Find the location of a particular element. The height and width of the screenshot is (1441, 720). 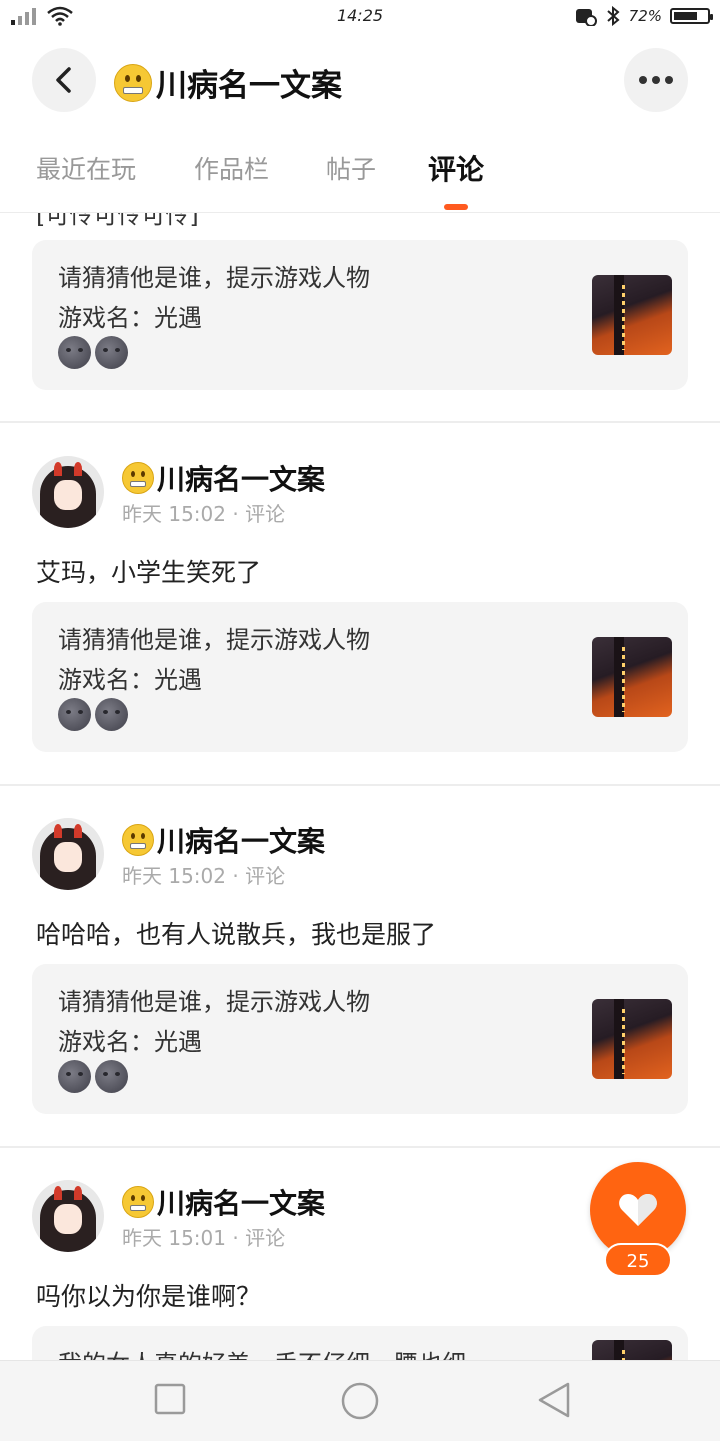

quoted-post-card: 我的女人真的好美，手不仔细，腰也细 is located at coordinates (360, 1343).